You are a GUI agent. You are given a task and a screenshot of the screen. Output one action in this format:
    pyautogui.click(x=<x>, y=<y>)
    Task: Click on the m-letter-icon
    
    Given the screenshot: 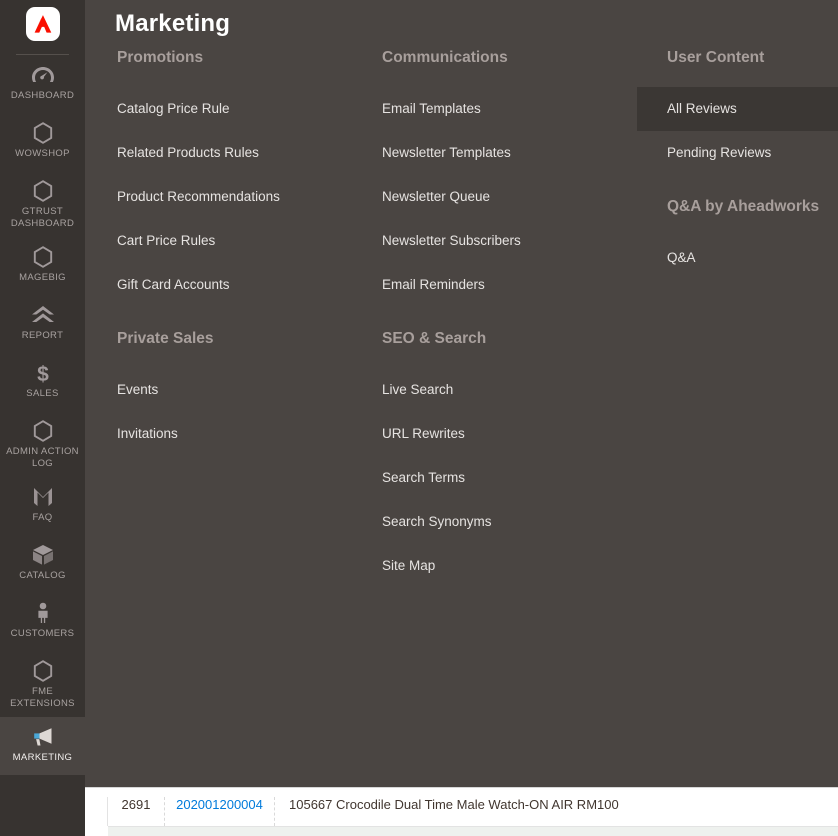 What is the action you would take?
    pyautogui.click(x=43, y=497)
    